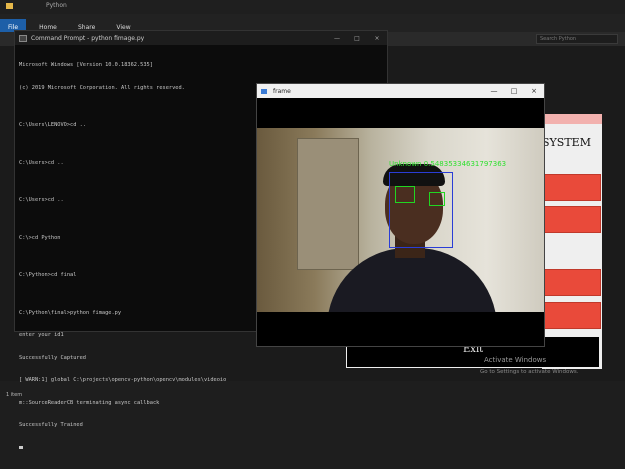  I want to click on activate-windows-watermark: Activate Windows, so click(515, 360).